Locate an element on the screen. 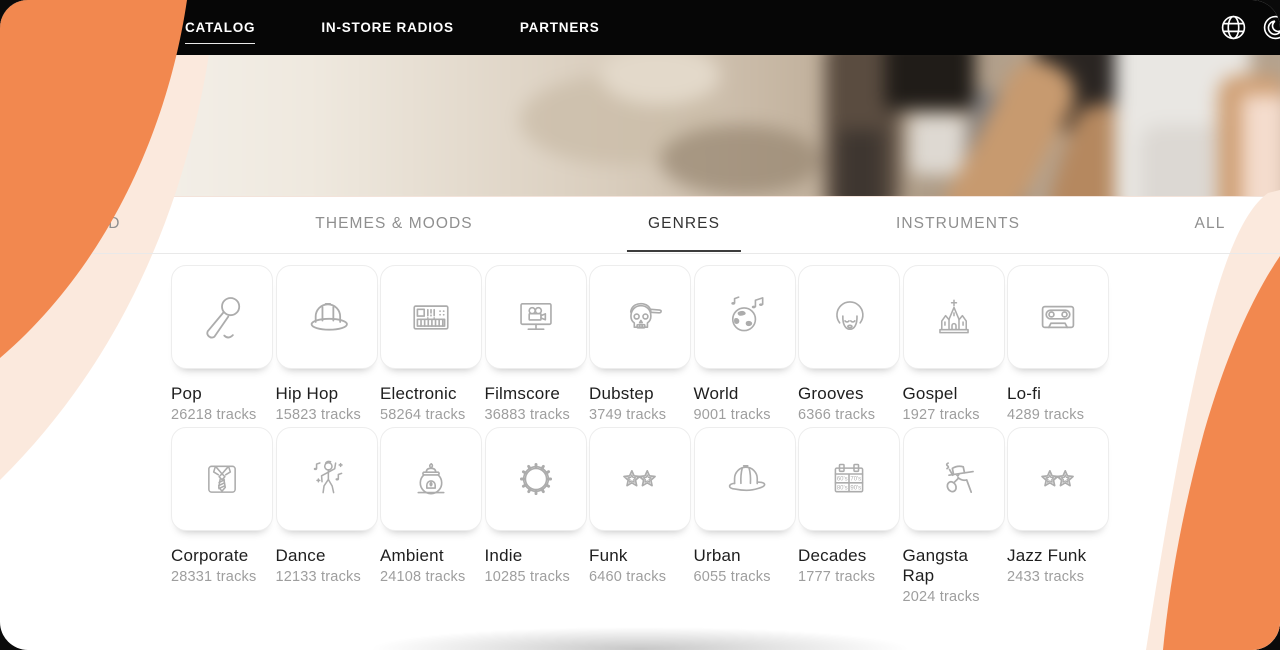 Image resolution: width=1280 pixels, height=650 pixels. cap-side-icon is located at coordinates (745, 479).